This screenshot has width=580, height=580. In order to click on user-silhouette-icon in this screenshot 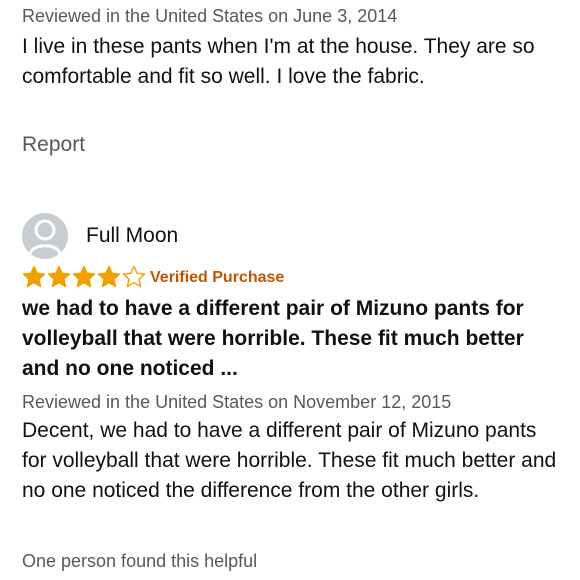, I will do `click(45, 237)`.